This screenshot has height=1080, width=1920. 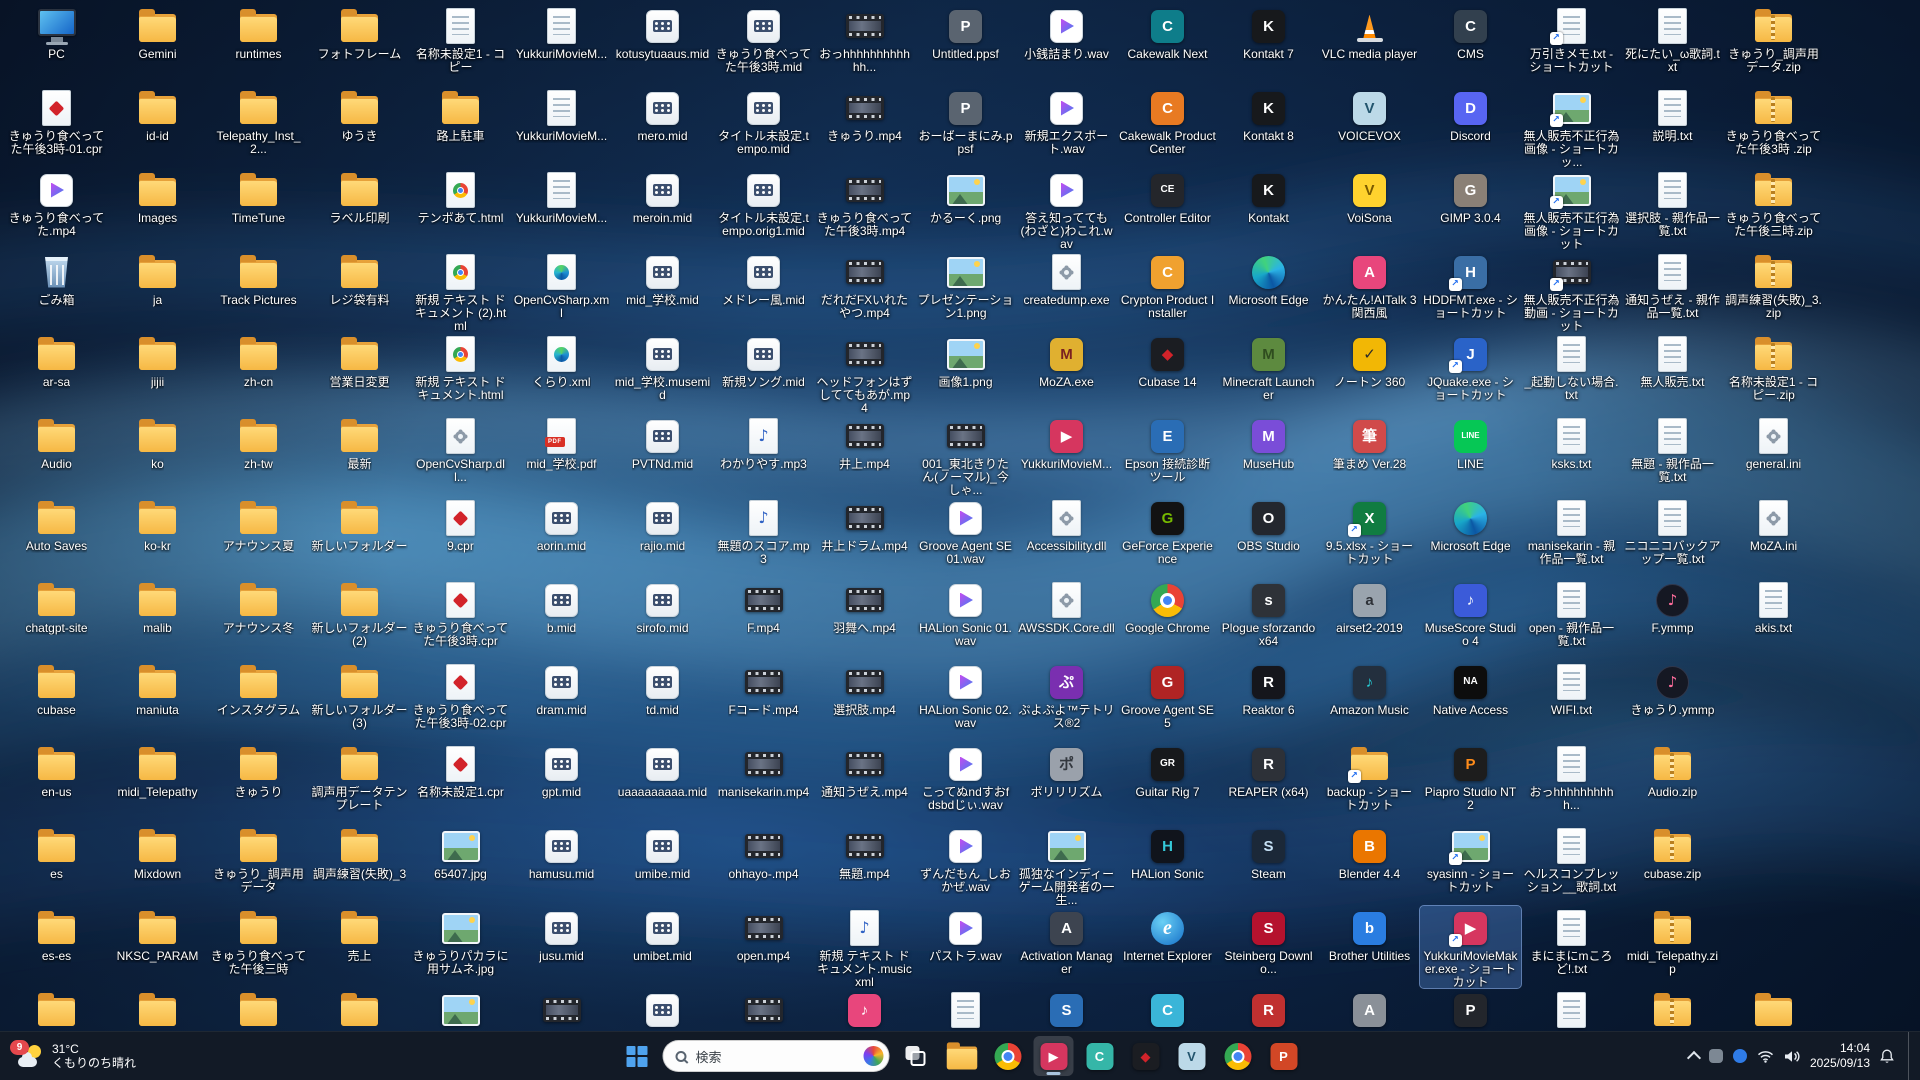 What do you see at coordinates (1773, 209) in the screenshot?
I see `desktop-icon: きゅうり食べってた午後三時.zip` at bounding box center [1773, 209].